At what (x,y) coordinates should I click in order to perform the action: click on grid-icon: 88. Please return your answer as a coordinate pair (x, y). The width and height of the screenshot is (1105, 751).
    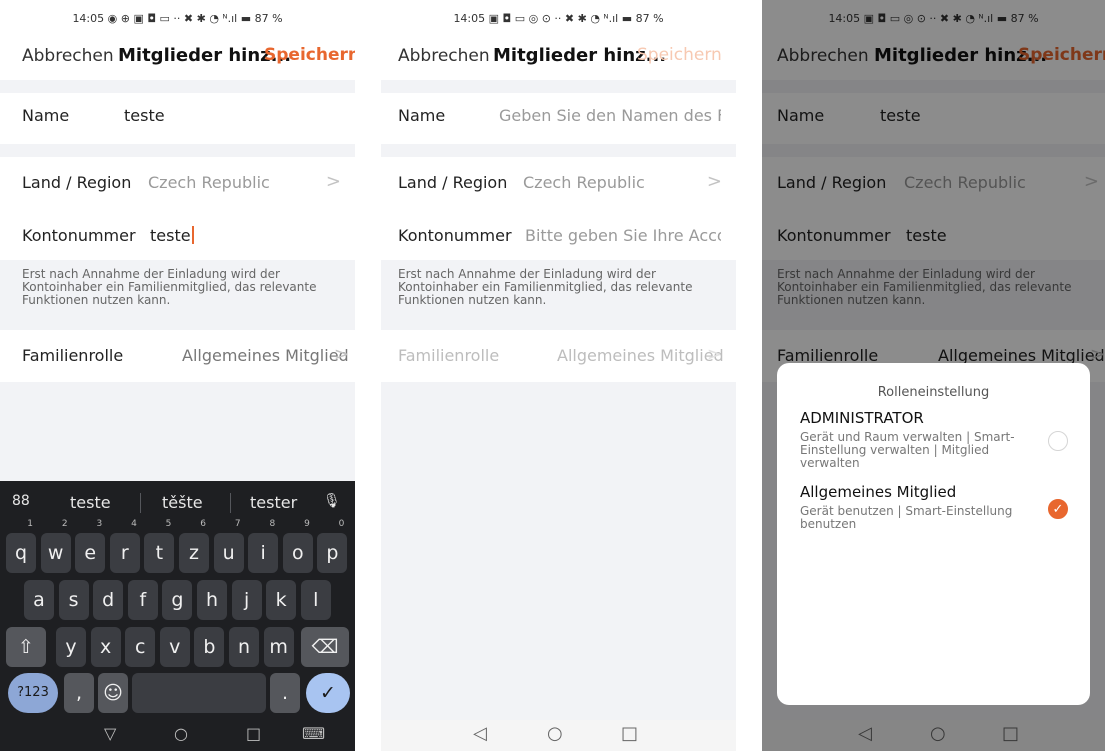
    Looking at the image, I should click on (21, 501).